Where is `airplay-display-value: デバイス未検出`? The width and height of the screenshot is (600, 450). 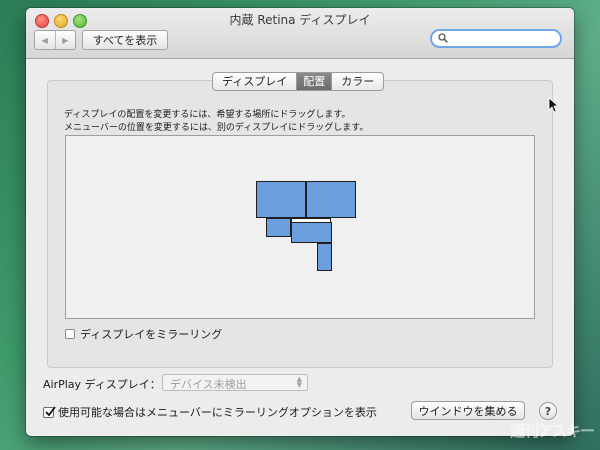 airplay-display-value: デバイス未検出 is located at coordinates (208, 384).